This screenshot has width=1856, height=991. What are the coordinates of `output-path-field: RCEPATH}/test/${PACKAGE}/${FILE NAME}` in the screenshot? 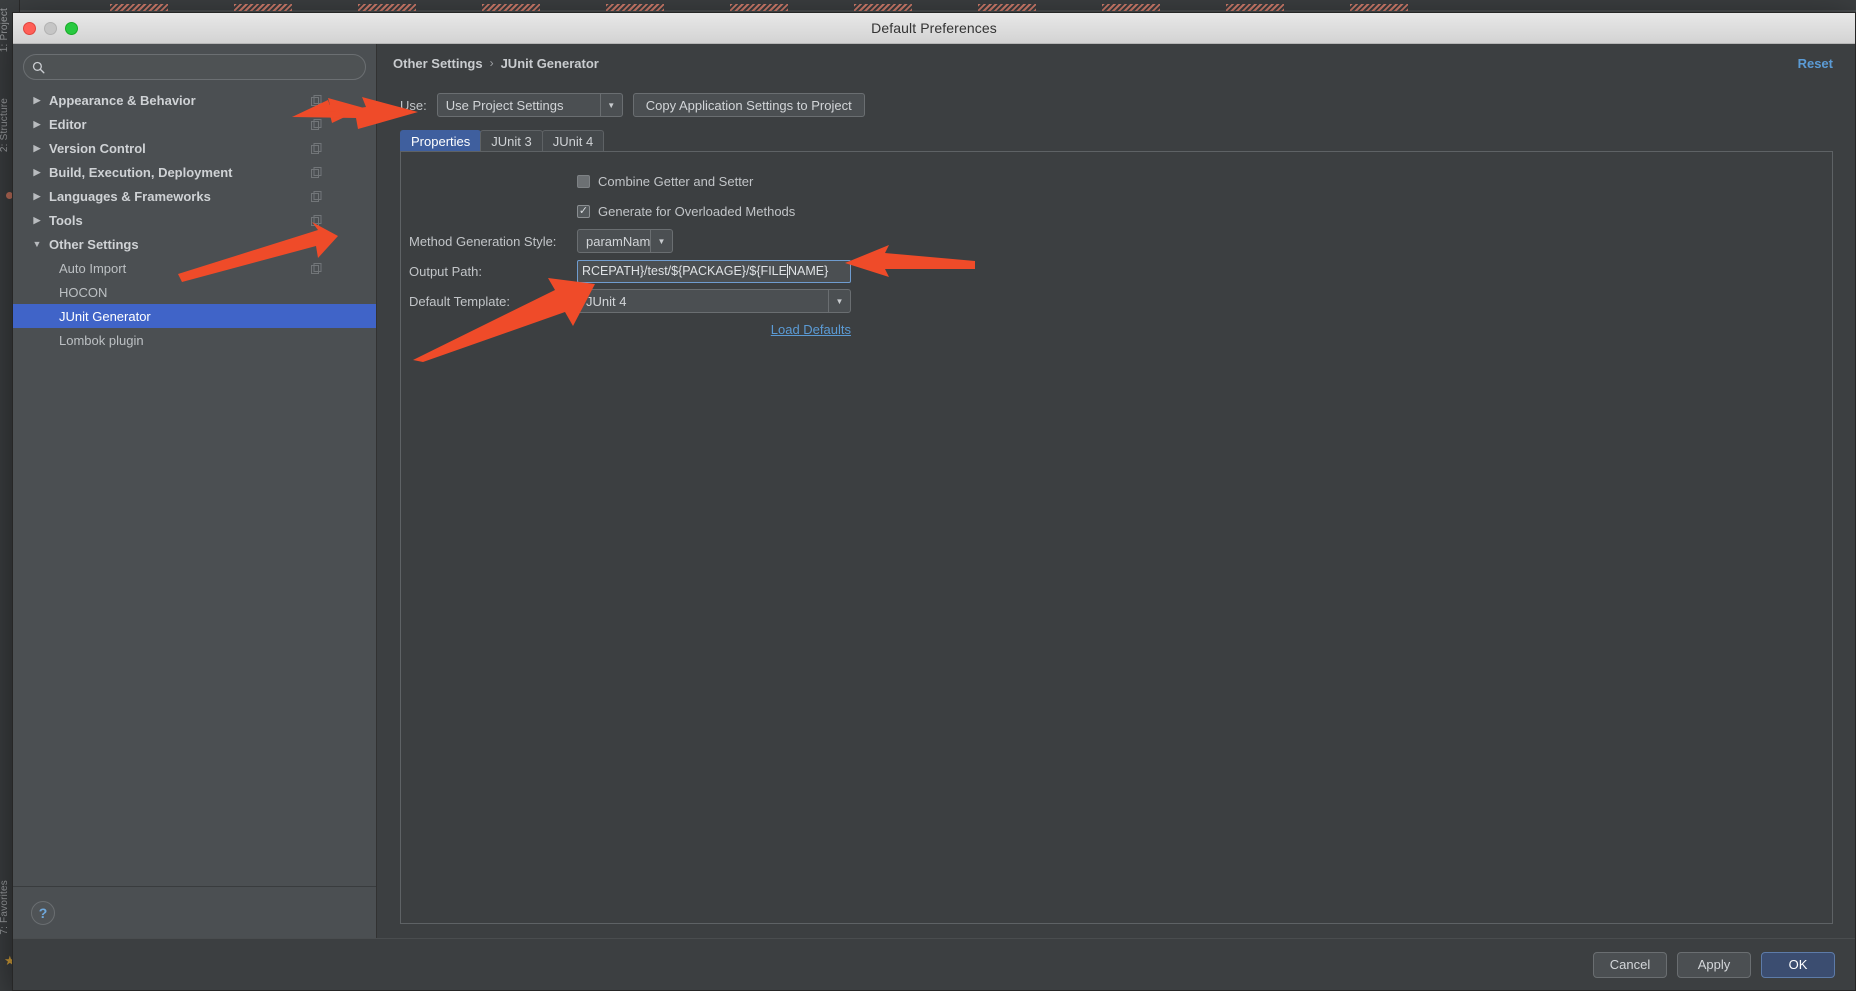 It's located at (1204, 271).